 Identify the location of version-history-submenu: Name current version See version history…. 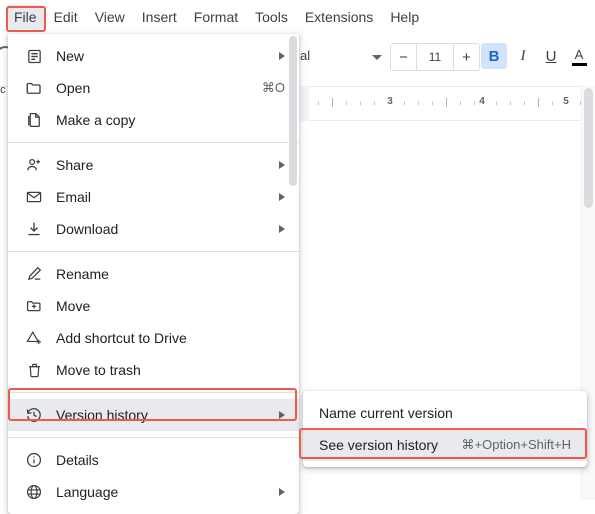
(445, 429).